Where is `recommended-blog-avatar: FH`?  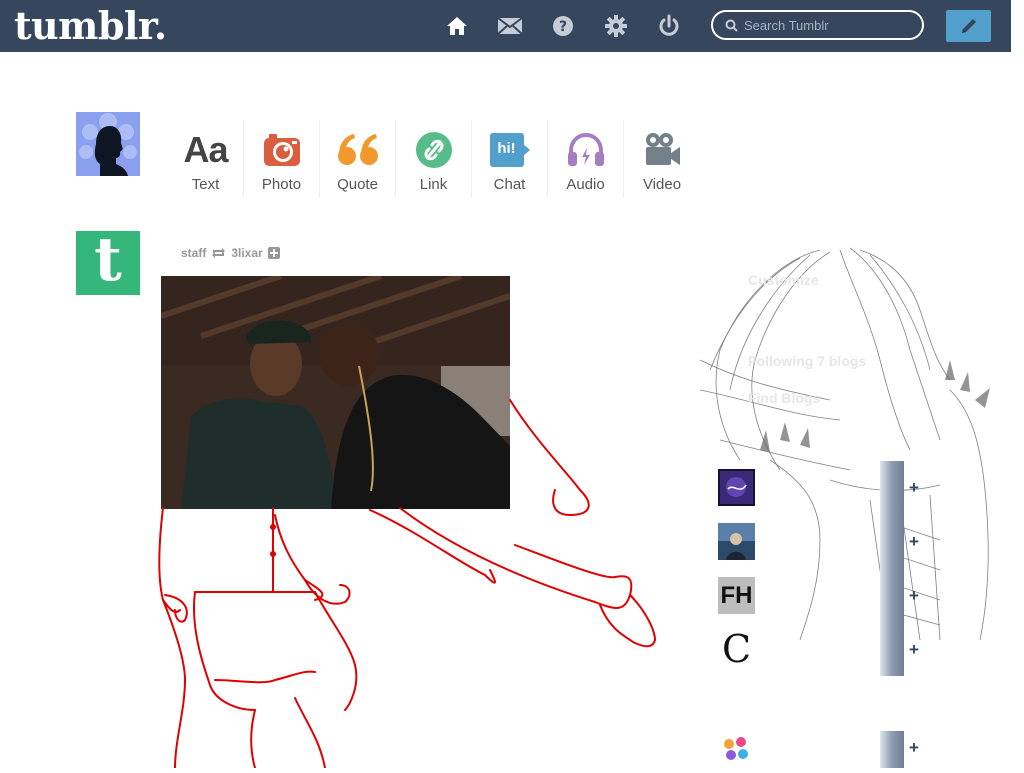 recommended-blog-avatar: FH is located at coordinates (736, 595).